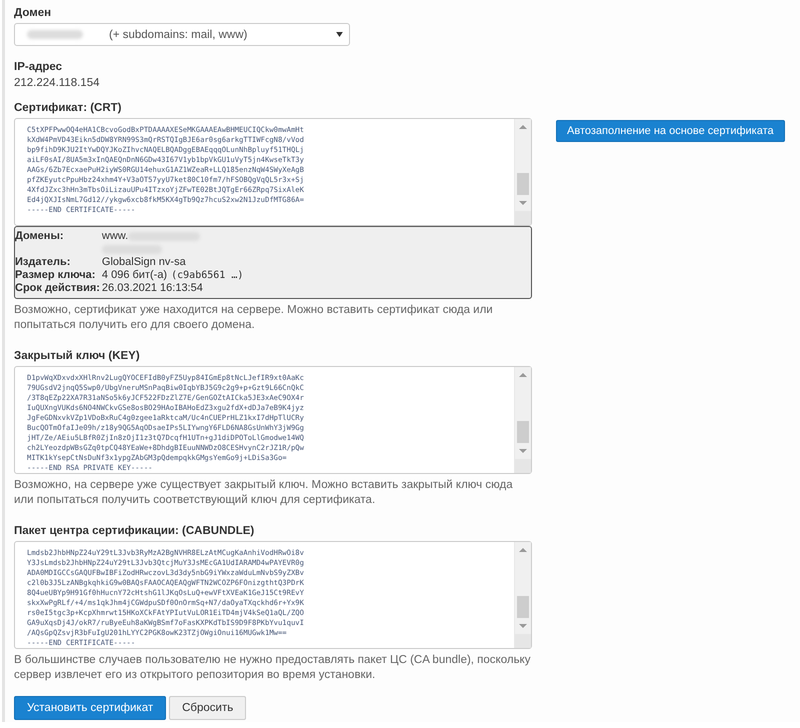 The image size is (800, 728). I want to click on info-value: 26.03.2021 16:13:54, so click(152, 288).